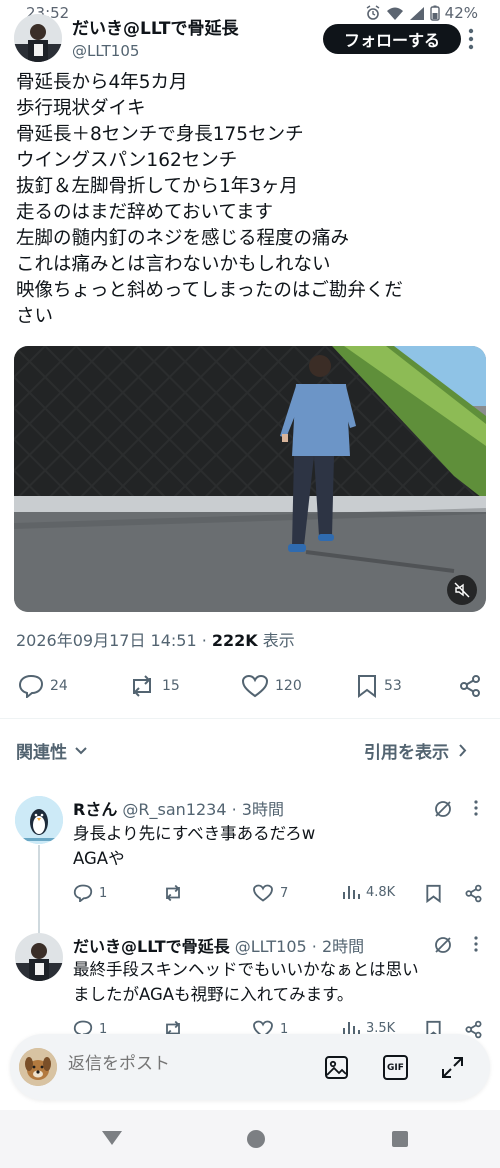 The width and height of the screenshot is (500, 1168). I want to click on mute-icon, so click(462, 590).